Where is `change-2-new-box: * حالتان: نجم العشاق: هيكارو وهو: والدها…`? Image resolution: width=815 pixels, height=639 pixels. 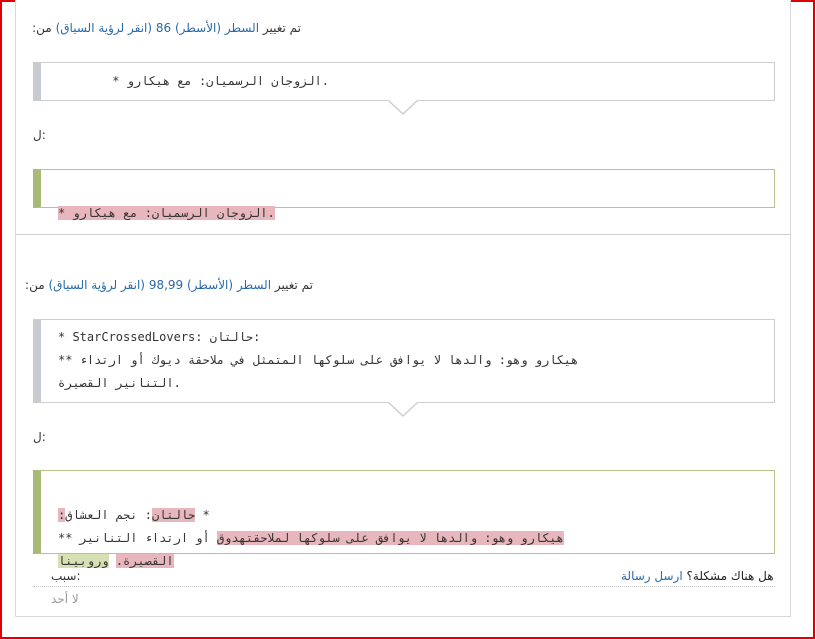
change-2-new-box: * حالتان: نجم العشاق: هيكارو وهو: والدها… is located at coordinates (404, 519).